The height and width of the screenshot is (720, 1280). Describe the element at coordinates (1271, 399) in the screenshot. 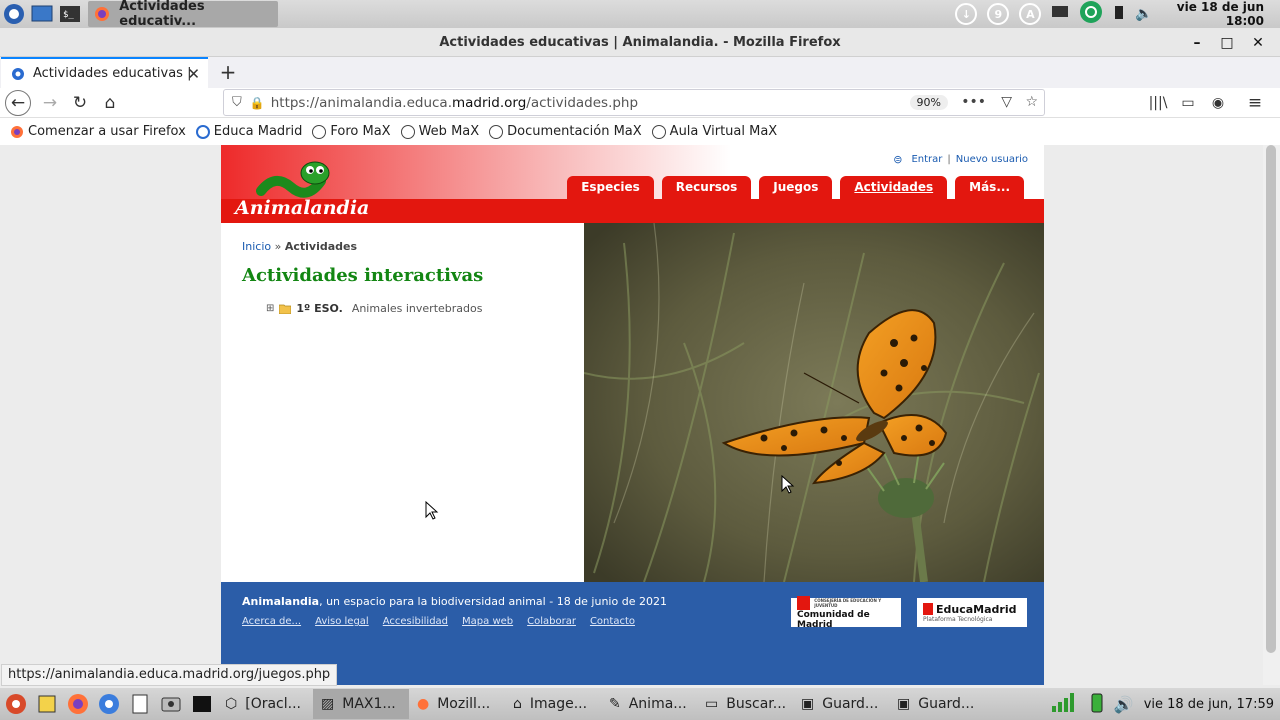

I see `scrollbar-thumb` at that location.